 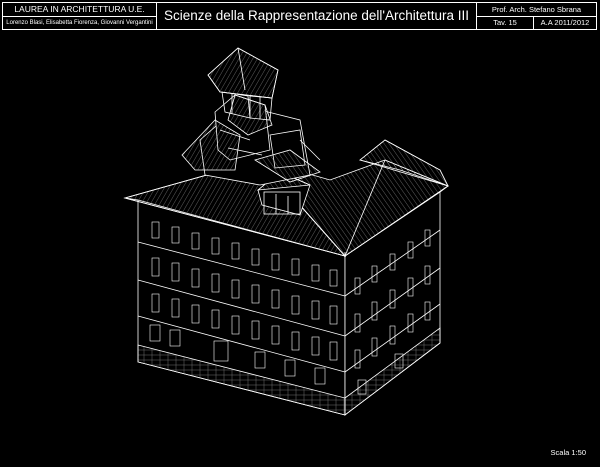 I want to click on course-label: LAUREA IN ARCHITETTURA U.E., so click(x=79, y=10).